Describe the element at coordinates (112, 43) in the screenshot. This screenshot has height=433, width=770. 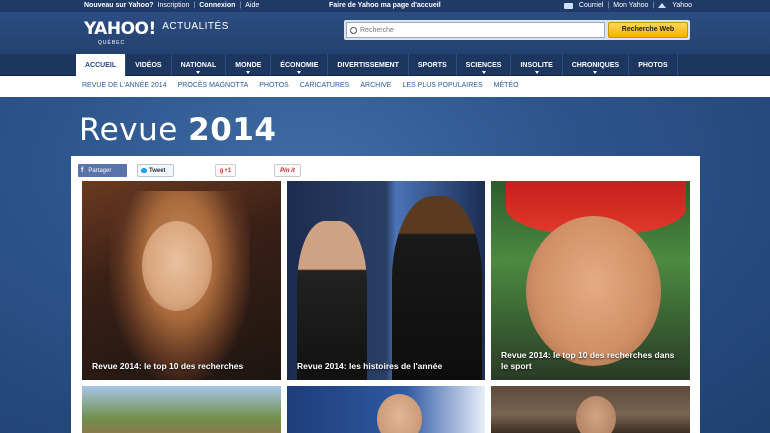
I see `logo-region: QUÉBEC` at that location.